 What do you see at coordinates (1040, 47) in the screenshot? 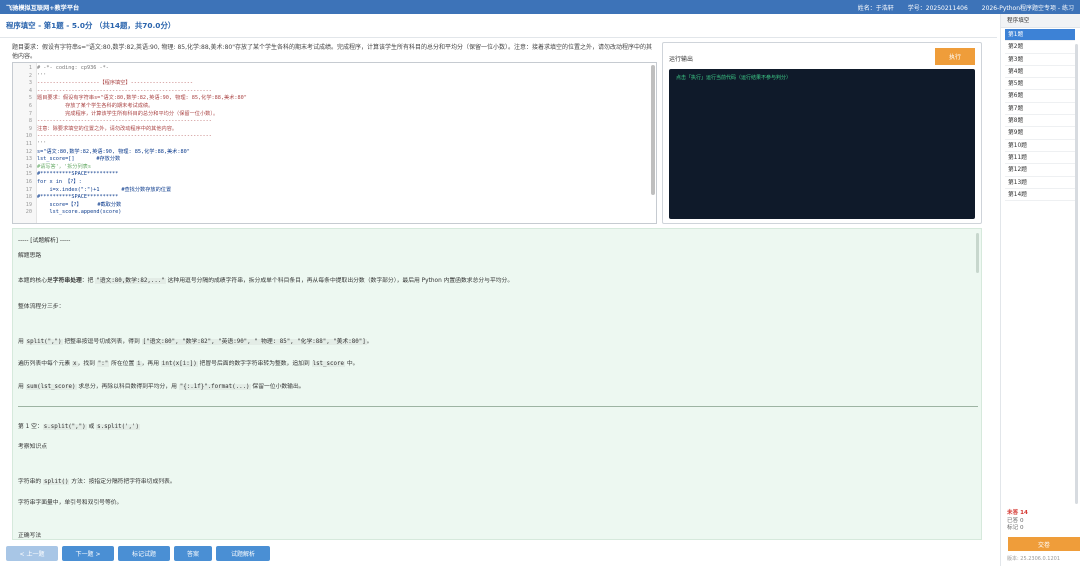
I see `question-nav-item: 第2题` at bounding box center [1040, 47].